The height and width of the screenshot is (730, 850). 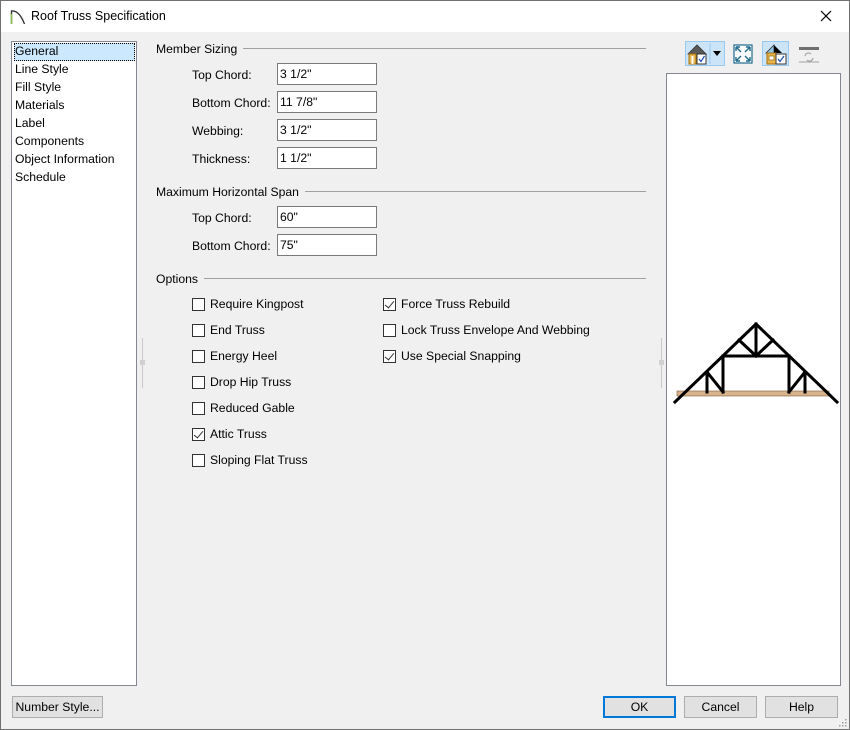 What do you see at coordinates (461, 356) in the screenshot?
I see `checkbox-label: Use Special Snapping` at bounding box center [461, 356].